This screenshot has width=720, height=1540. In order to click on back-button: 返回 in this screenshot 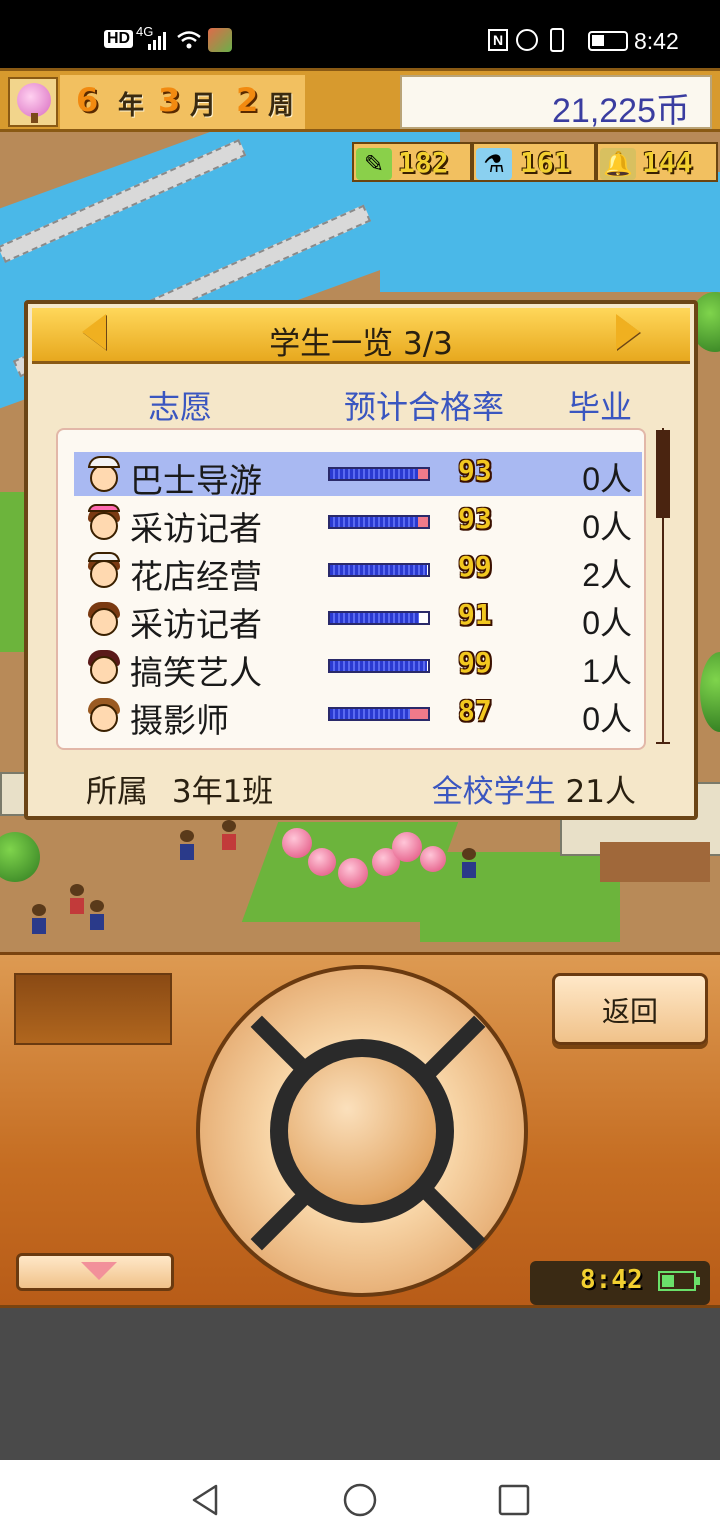, I will do `click(630, 1009)`.